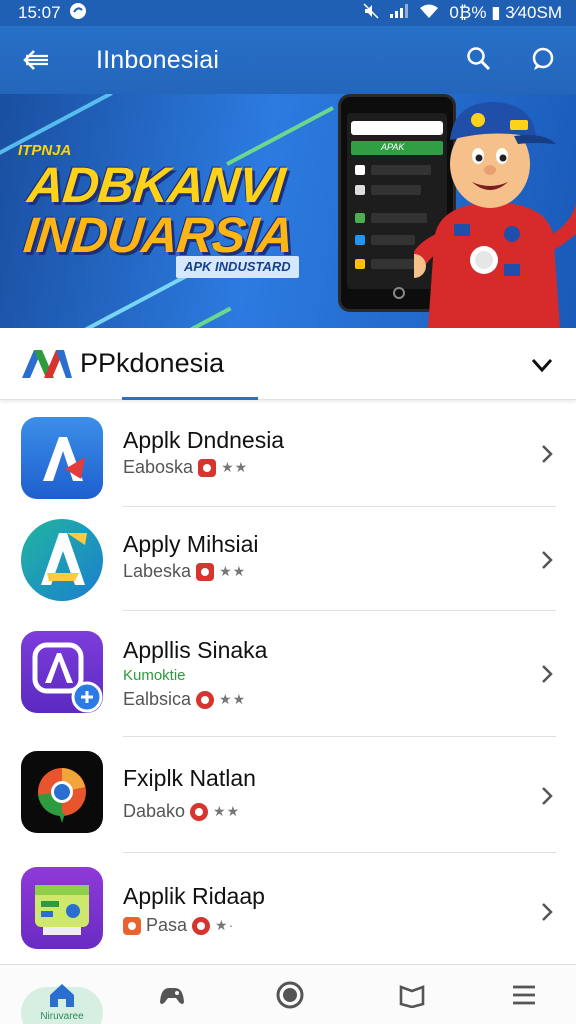 This screenshot has height=1024, width=576. I want to click on app-bar: IInbonesiai, so click(288, 60).